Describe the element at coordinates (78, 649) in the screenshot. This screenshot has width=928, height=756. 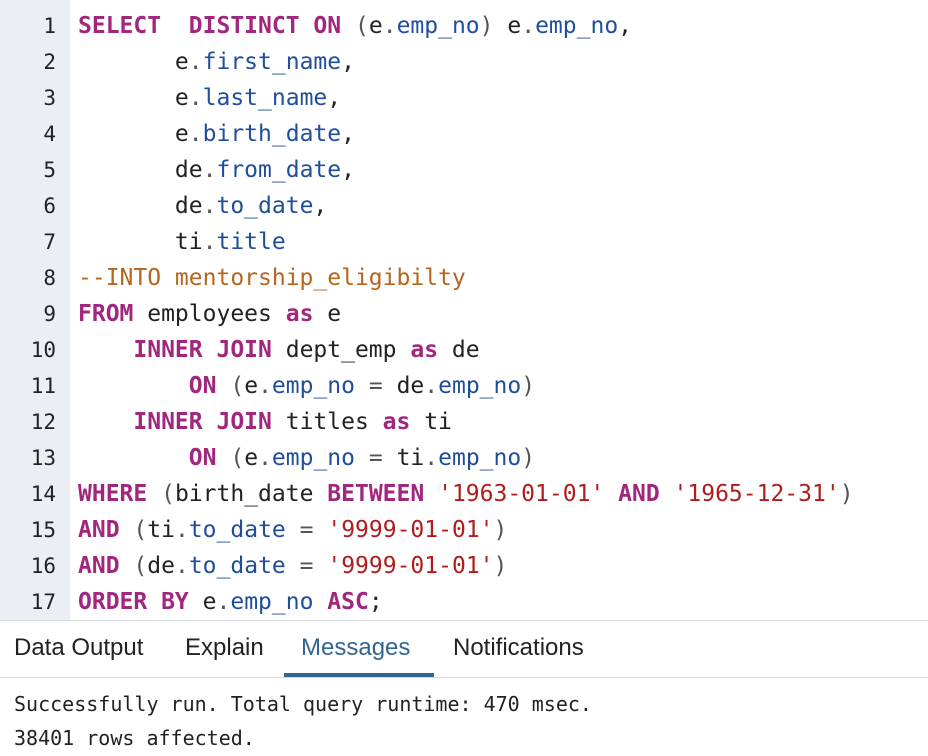
I see `tab-data-output: Data Output` at that location.